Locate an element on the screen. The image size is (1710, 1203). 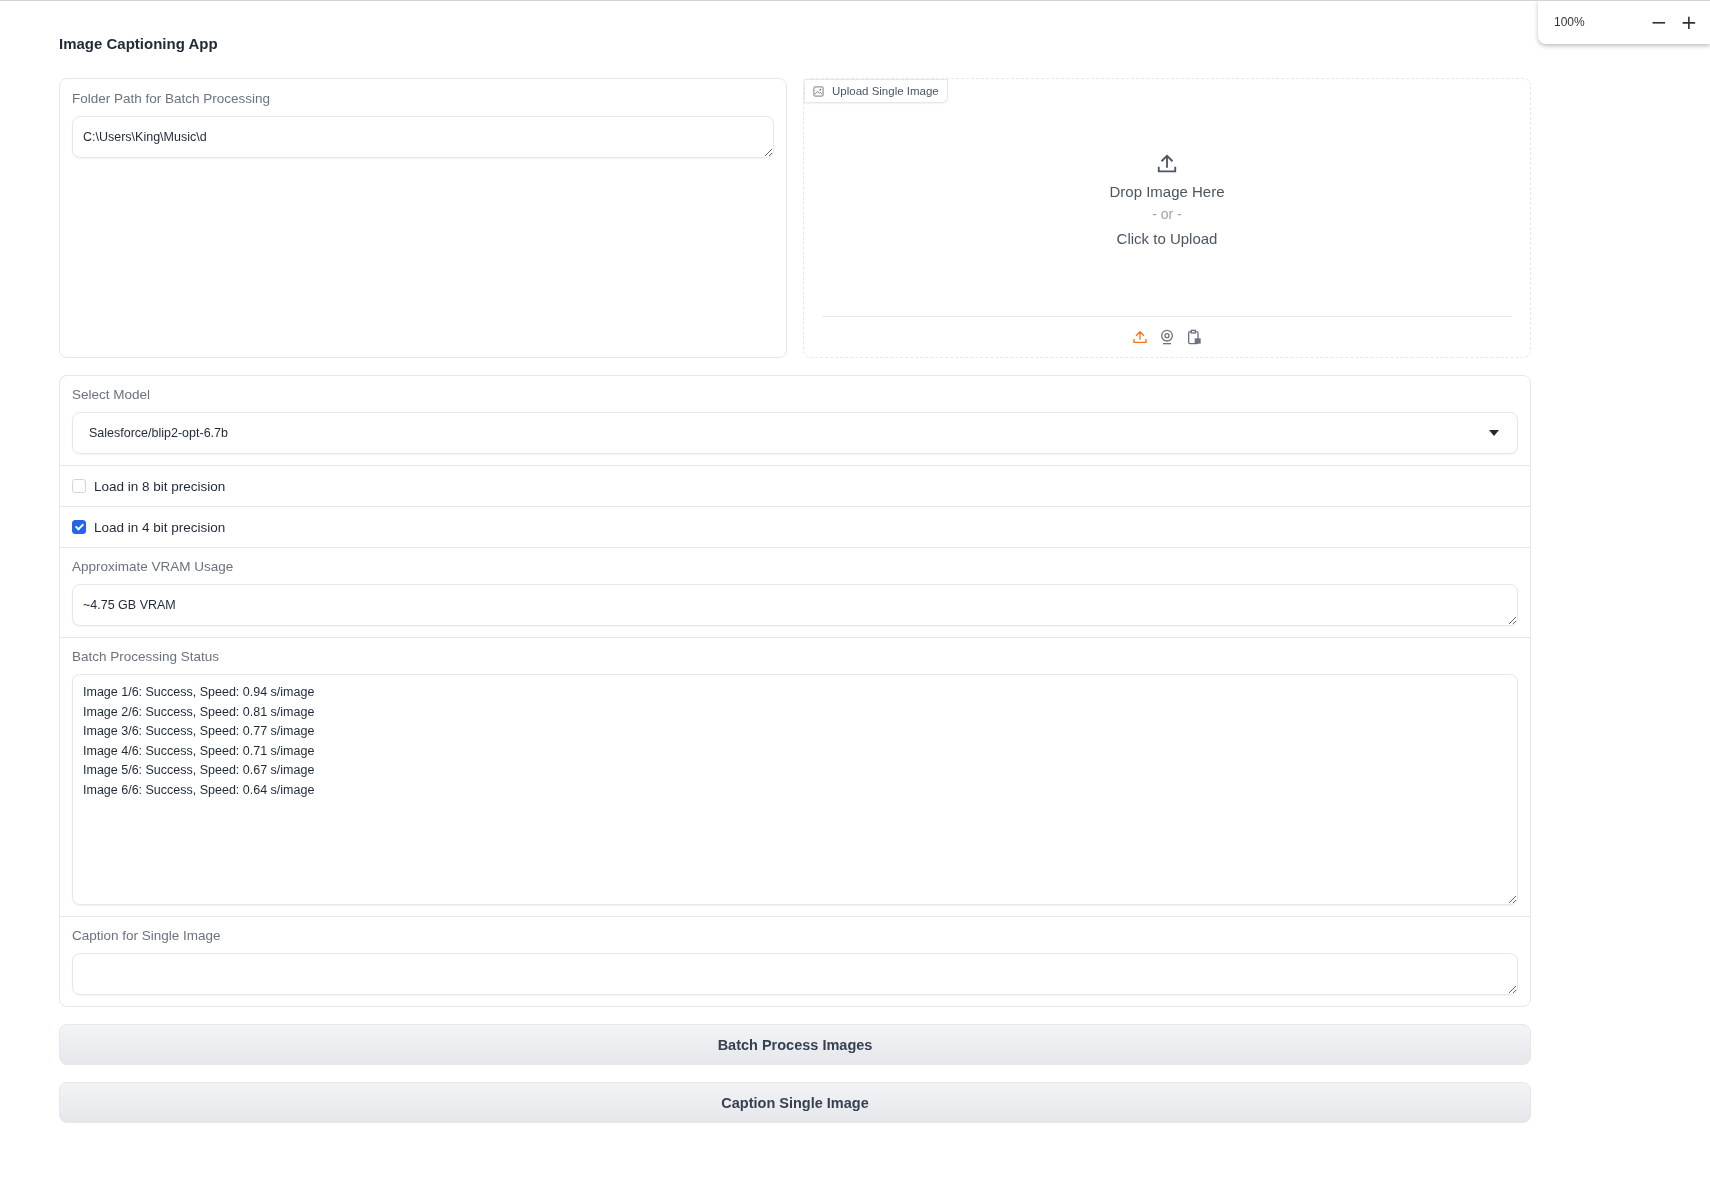
page-title: Image Captioning App is located at coordinates (139, 43).